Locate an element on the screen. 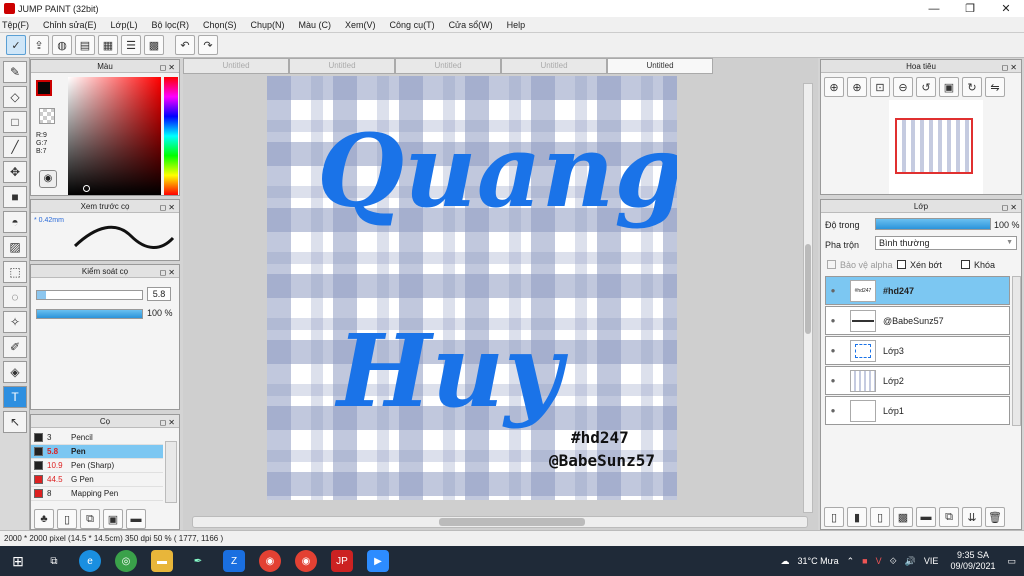  jump-paint-icon: JP is located at coordinates (342, 561).